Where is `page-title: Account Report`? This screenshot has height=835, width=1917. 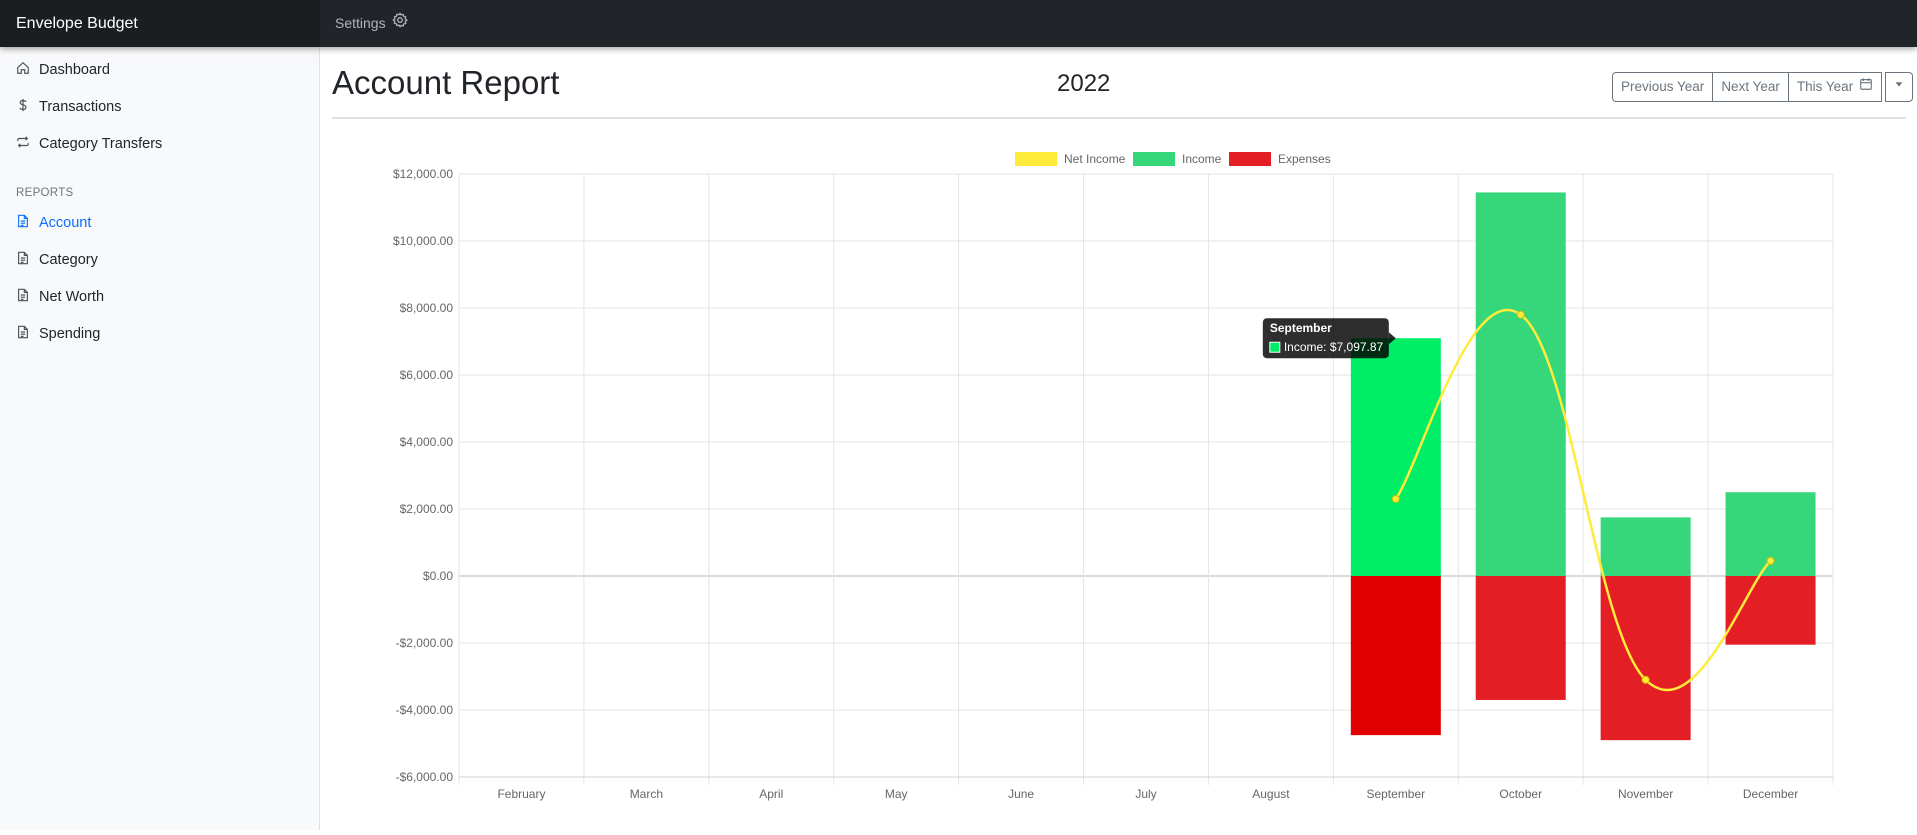 page-title: Account Report is located at coordinates (446, 82).